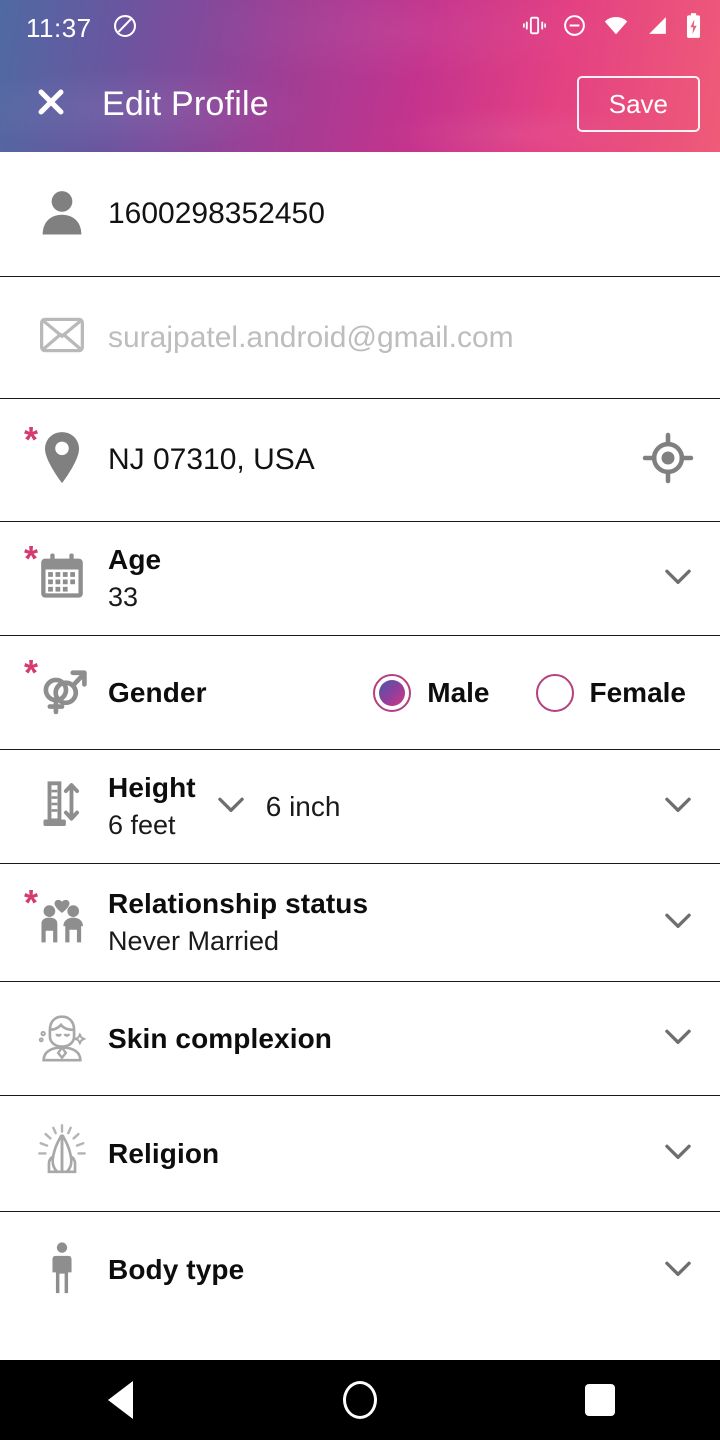 This screenshot has width=720, height=1440. I want to click on vibrate-icon, so click(534, 28).